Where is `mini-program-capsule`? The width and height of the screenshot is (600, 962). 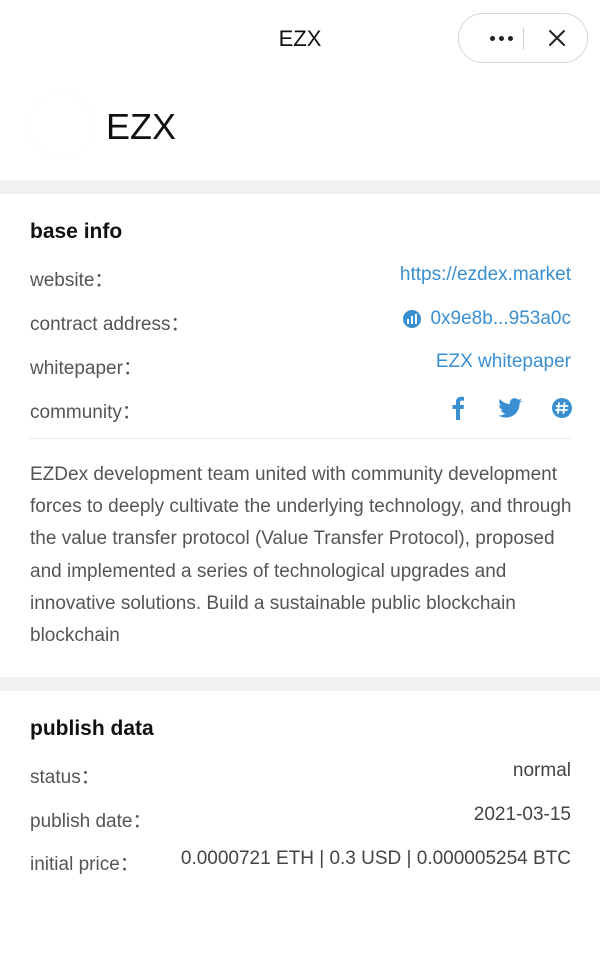 mini-program-capsule is located at coordinates (523, 38).